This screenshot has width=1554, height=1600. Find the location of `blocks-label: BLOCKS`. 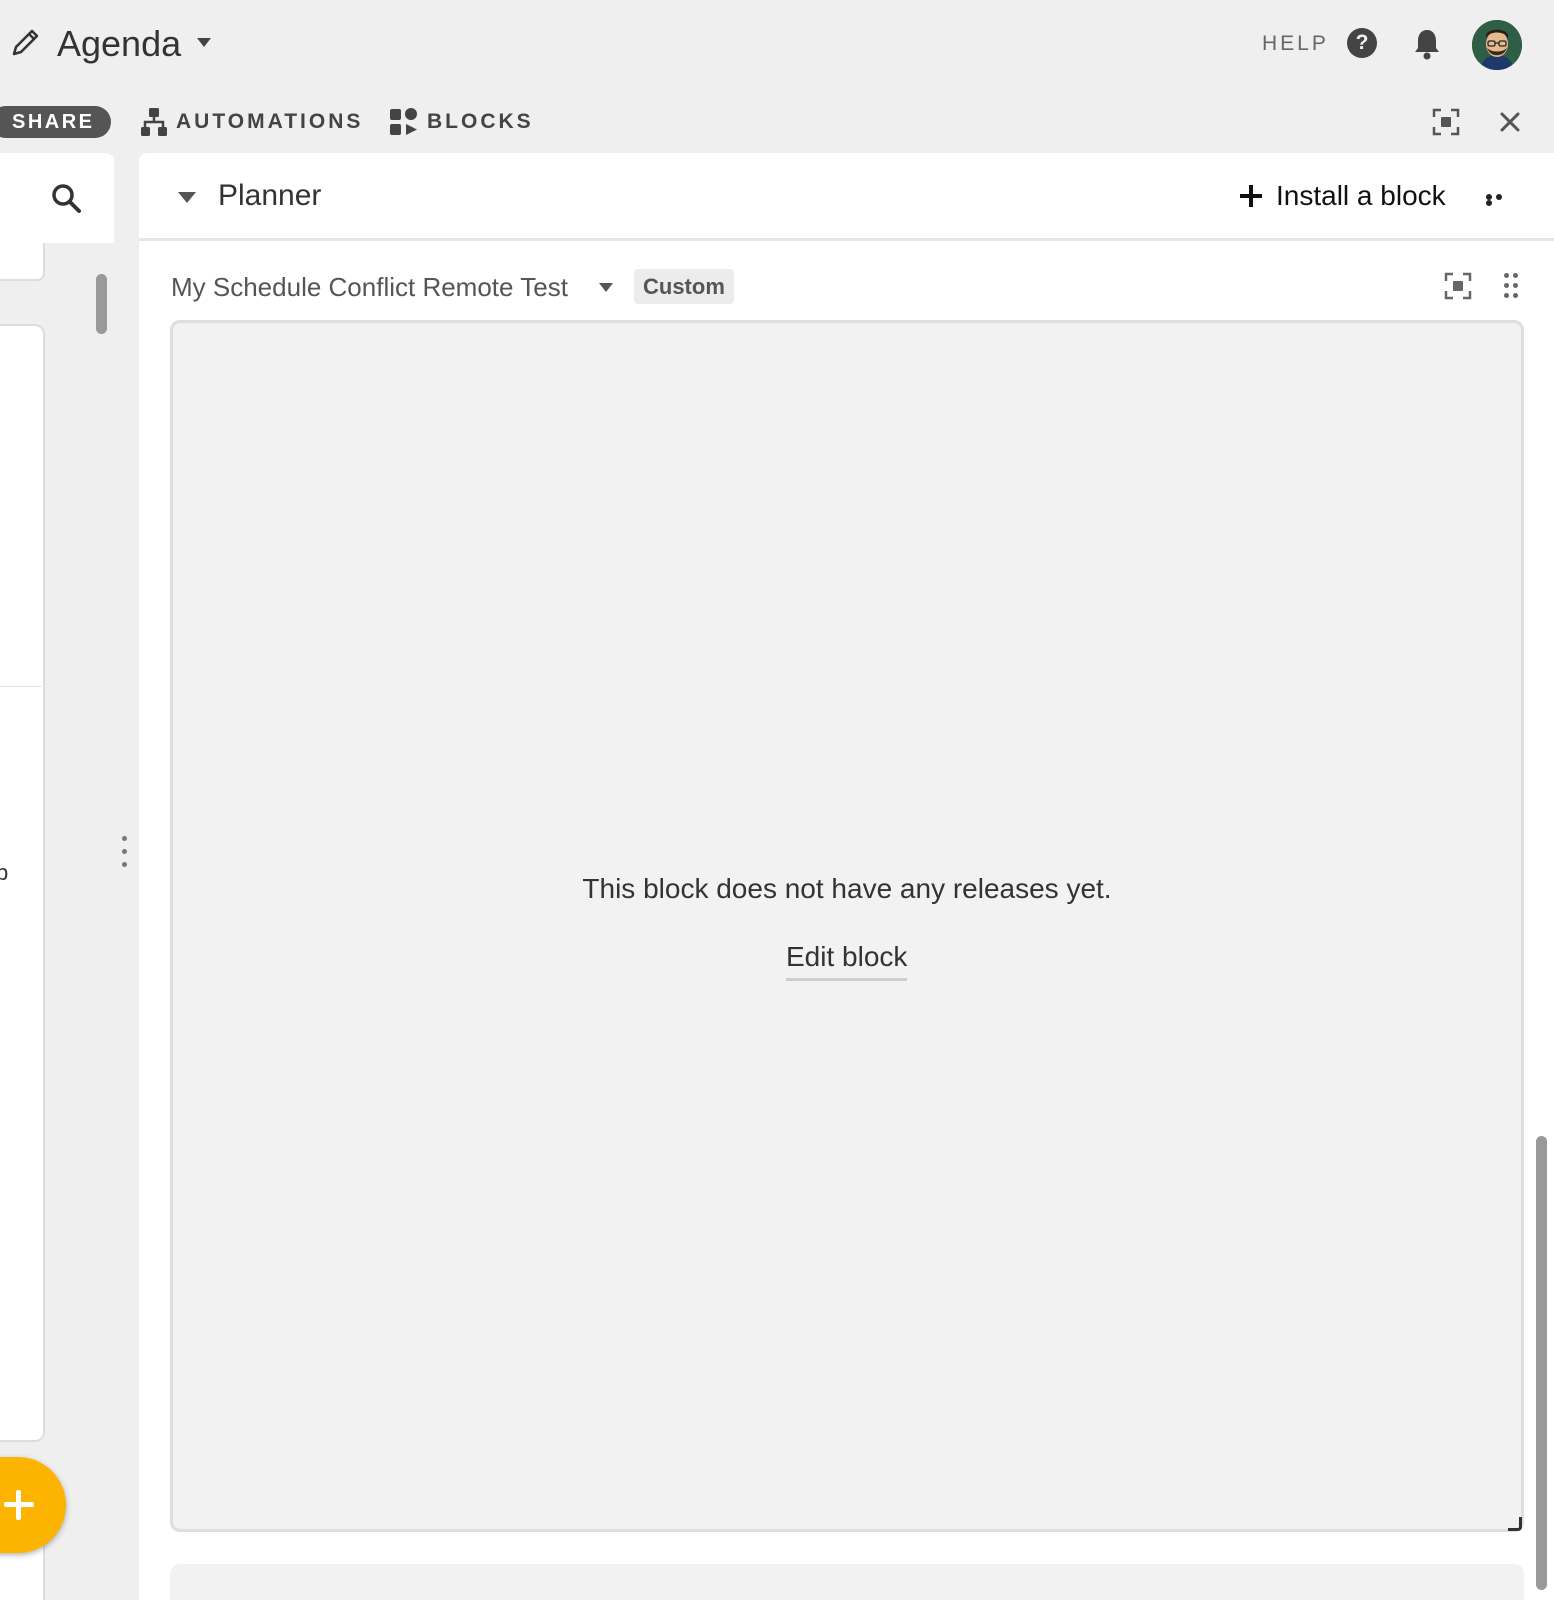

blocks-label: BLOCKS is located at coordinates (480, 121).